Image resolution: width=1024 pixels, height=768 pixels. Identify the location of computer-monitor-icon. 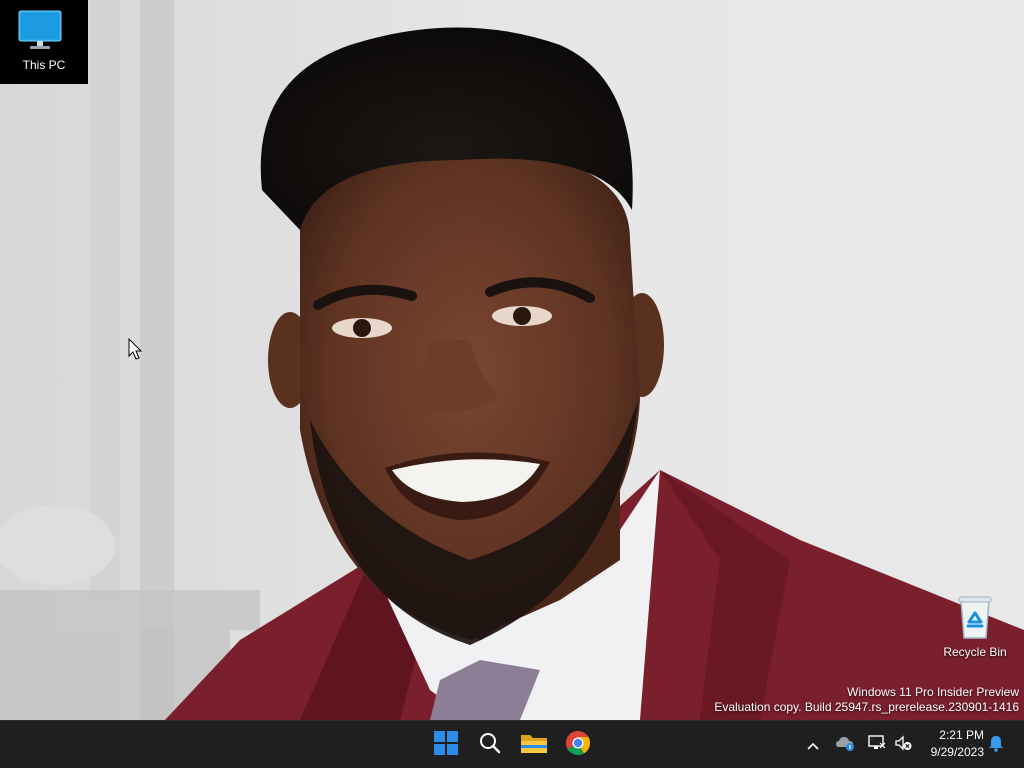
(40, 31).